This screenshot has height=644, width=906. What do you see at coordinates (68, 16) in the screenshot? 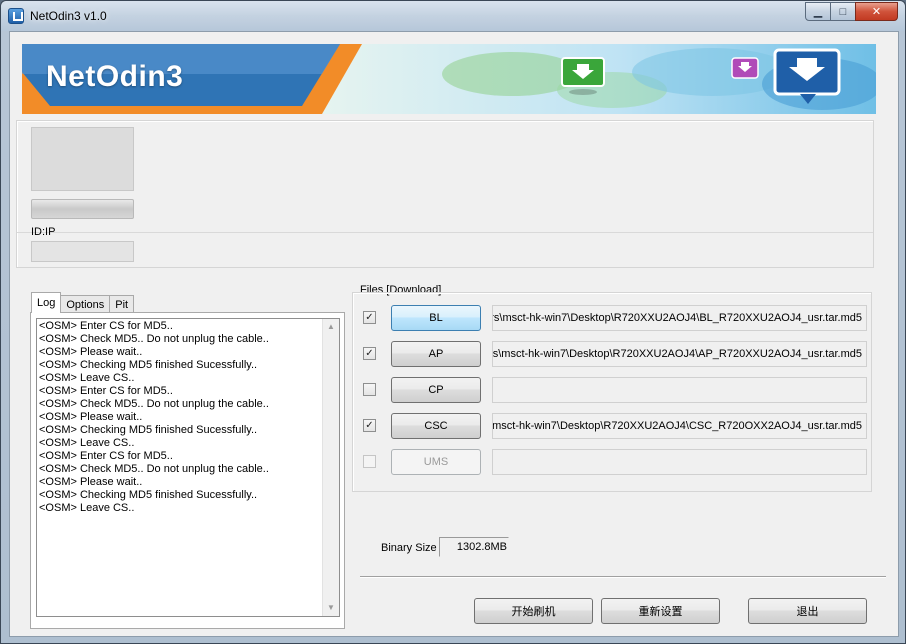
I see `window-title: NetOdin3 v1.0` at bounding box center [68, 16].